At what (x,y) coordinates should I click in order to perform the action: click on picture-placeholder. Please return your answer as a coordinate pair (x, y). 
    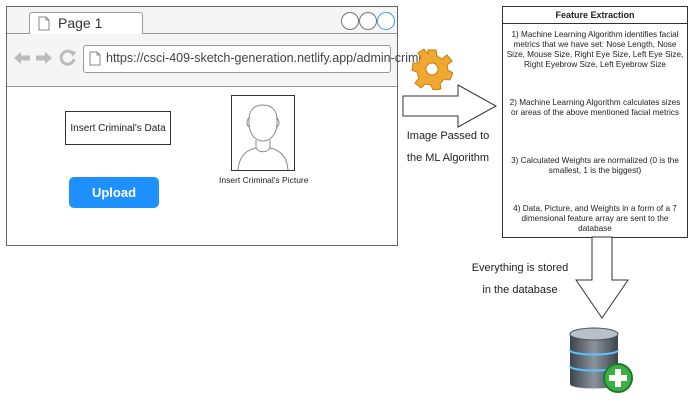
    Looking at the image, I should click on (263, 133).